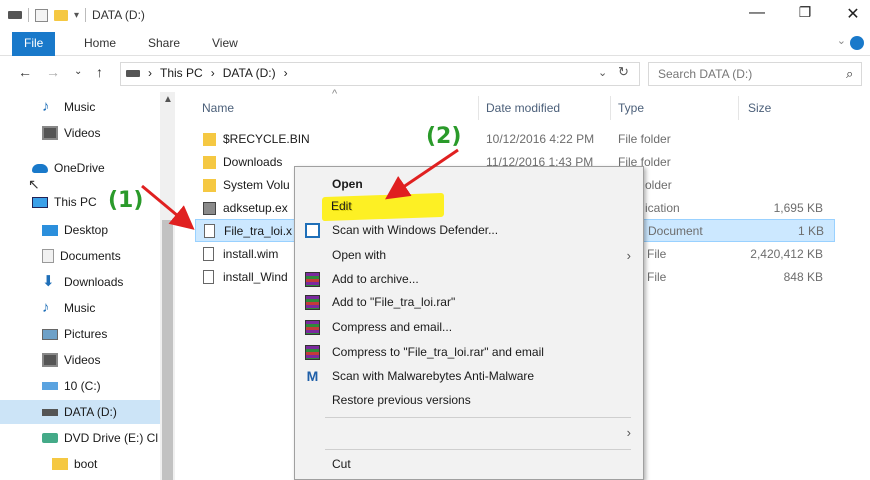  What do you see at coordinates (469, 400) in the screenshot?
I see `menu-item-restore-versions: Restore previous versions` at bounding box center [469, 400].